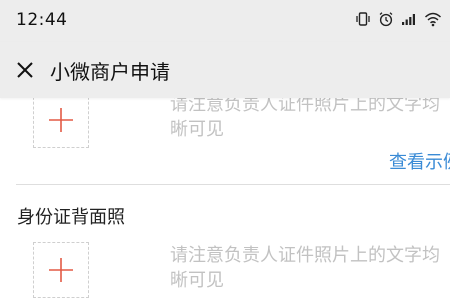  Describe the element at coordinates (386, 19) in the screenshot. I see `alarm-icon` at that location.